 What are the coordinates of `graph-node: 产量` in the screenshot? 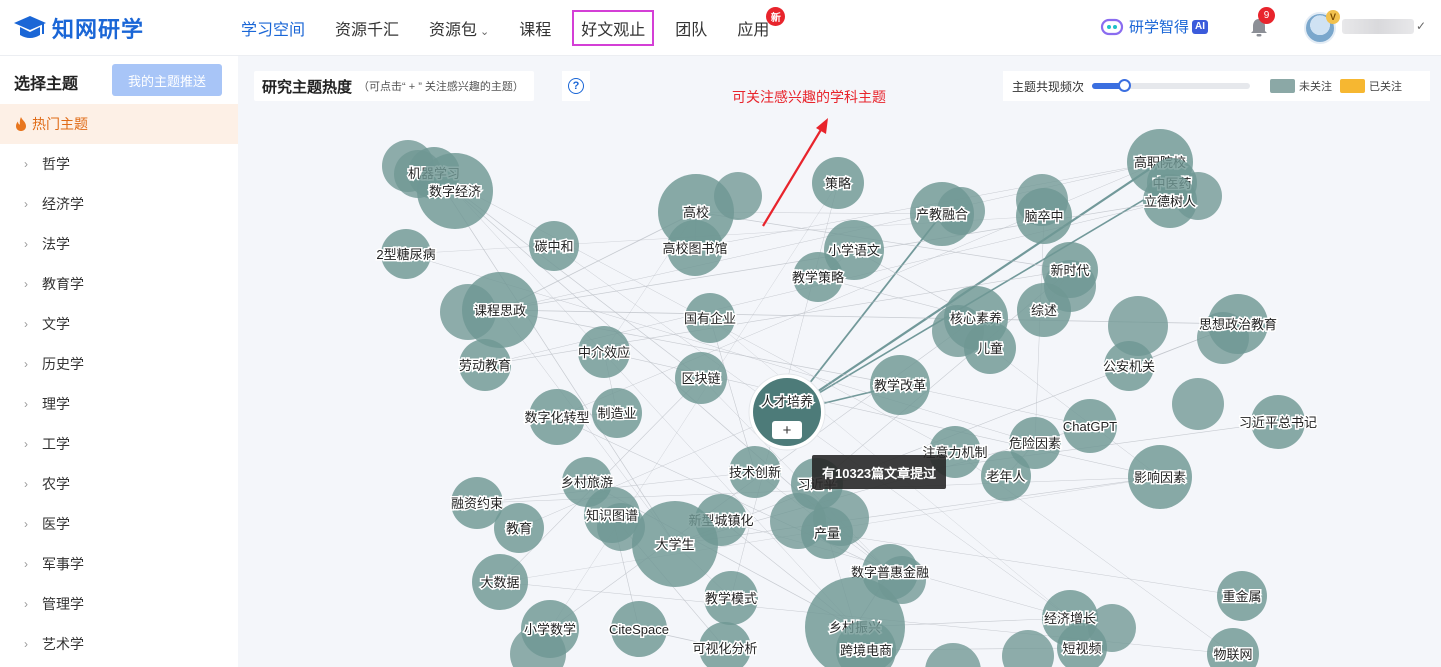 It's located at (827, 533).